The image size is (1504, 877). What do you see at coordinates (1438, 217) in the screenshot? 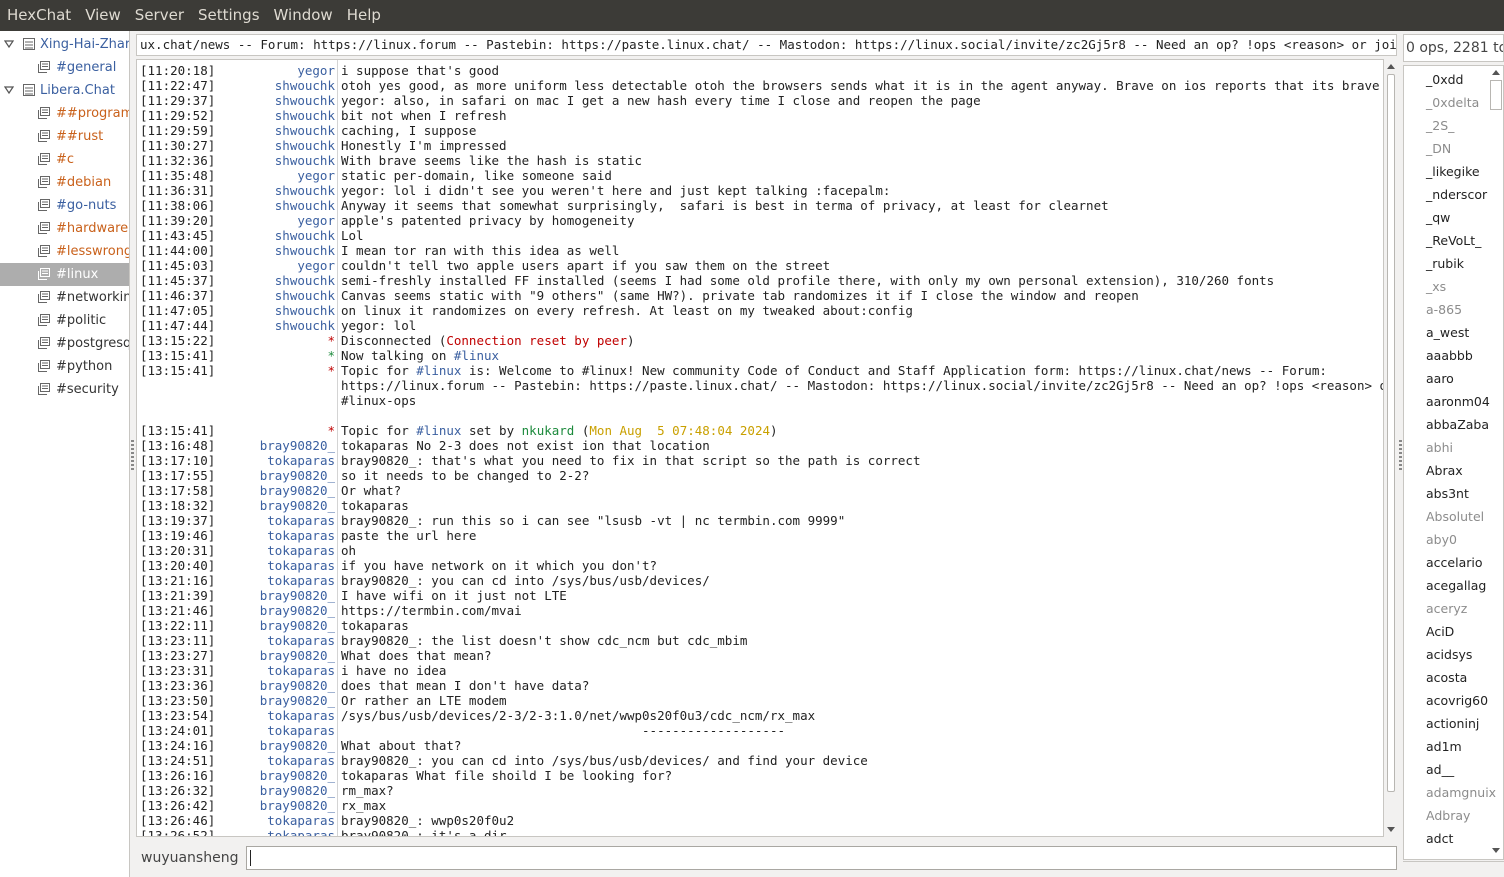
I see `user-list-item: _qw` at bounding box center [1438, 217].